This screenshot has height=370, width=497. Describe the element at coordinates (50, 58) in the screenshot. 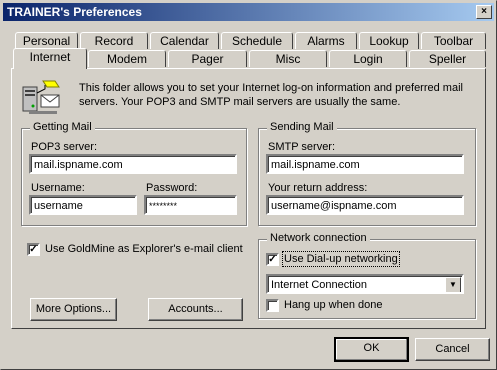

I see `tab-internet: Internet` at that location.